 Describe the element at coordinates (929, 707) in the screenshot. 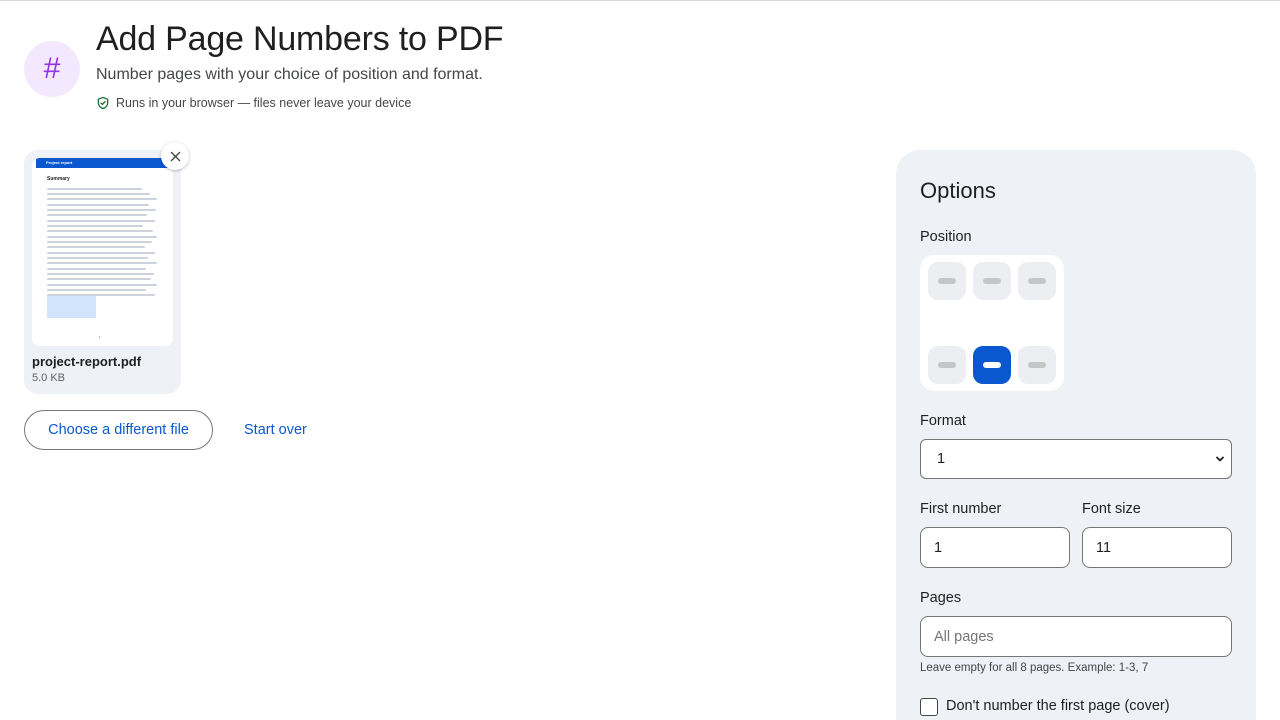

I see `skip-first-page-checkbox` at that location.